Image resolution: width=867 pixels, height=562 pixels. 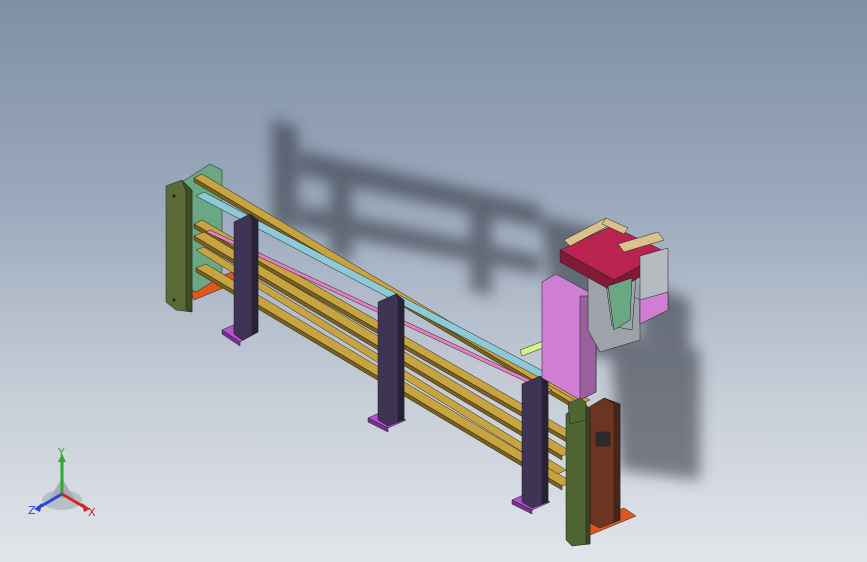 I want to click on z-axis-label: Z, so click(x=32, y=510).